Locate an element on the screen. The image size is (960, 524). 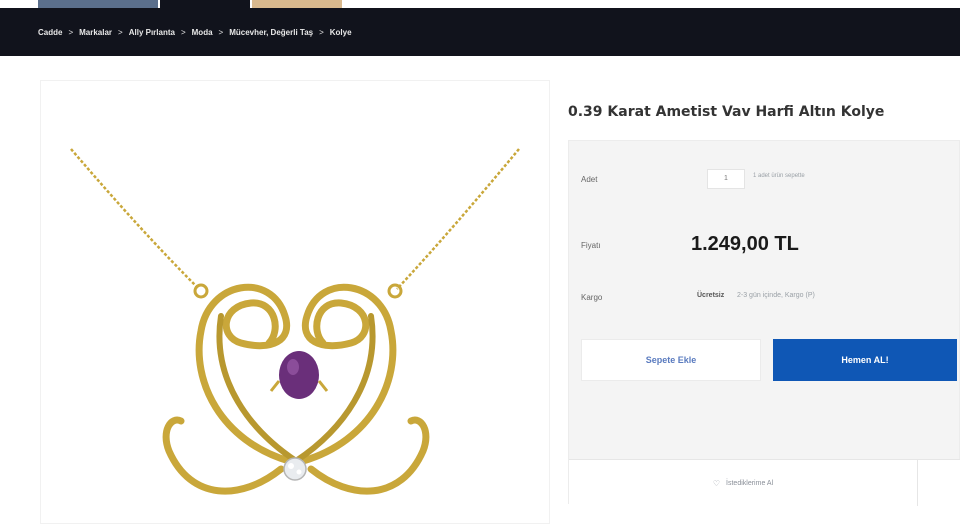
wishlist-label: İstediklerime Al is located at coordinates (750, 483).